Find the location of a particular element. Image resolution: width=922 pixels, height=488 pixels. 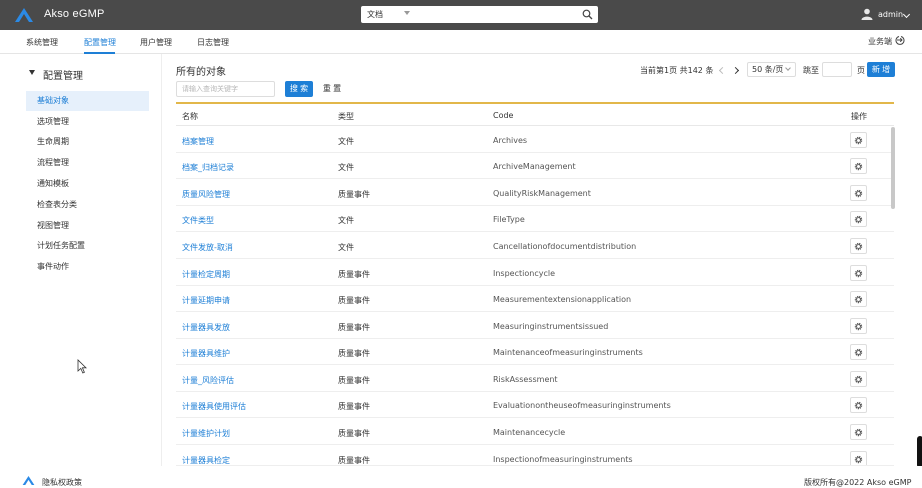

page-size-value: 50 条/页 is located at coordinates (768, 69).